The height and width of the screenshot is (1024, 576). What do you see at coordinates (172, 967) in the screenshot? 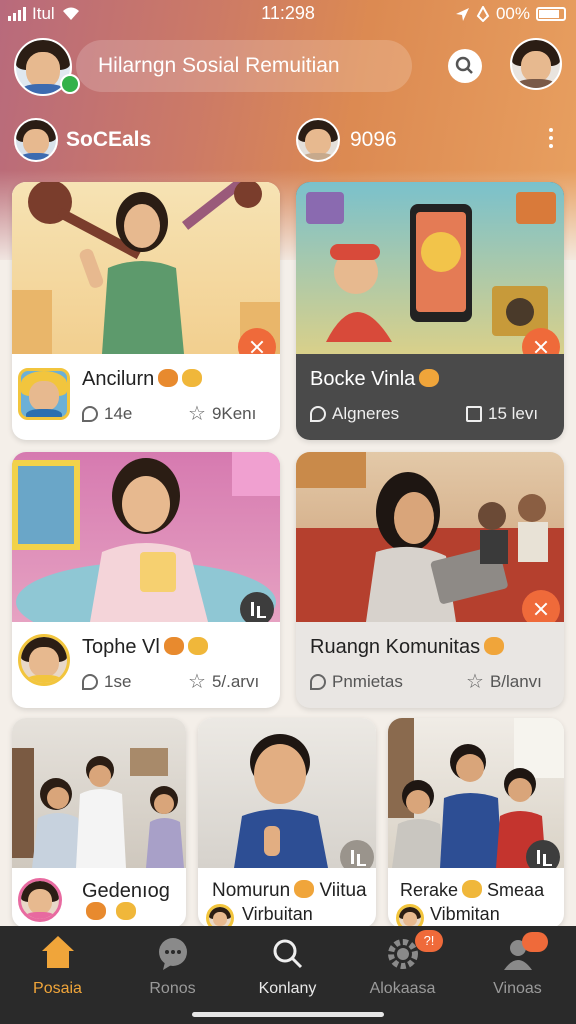
I see `tab-messages: Ronos` at bounding box center [172, 967].